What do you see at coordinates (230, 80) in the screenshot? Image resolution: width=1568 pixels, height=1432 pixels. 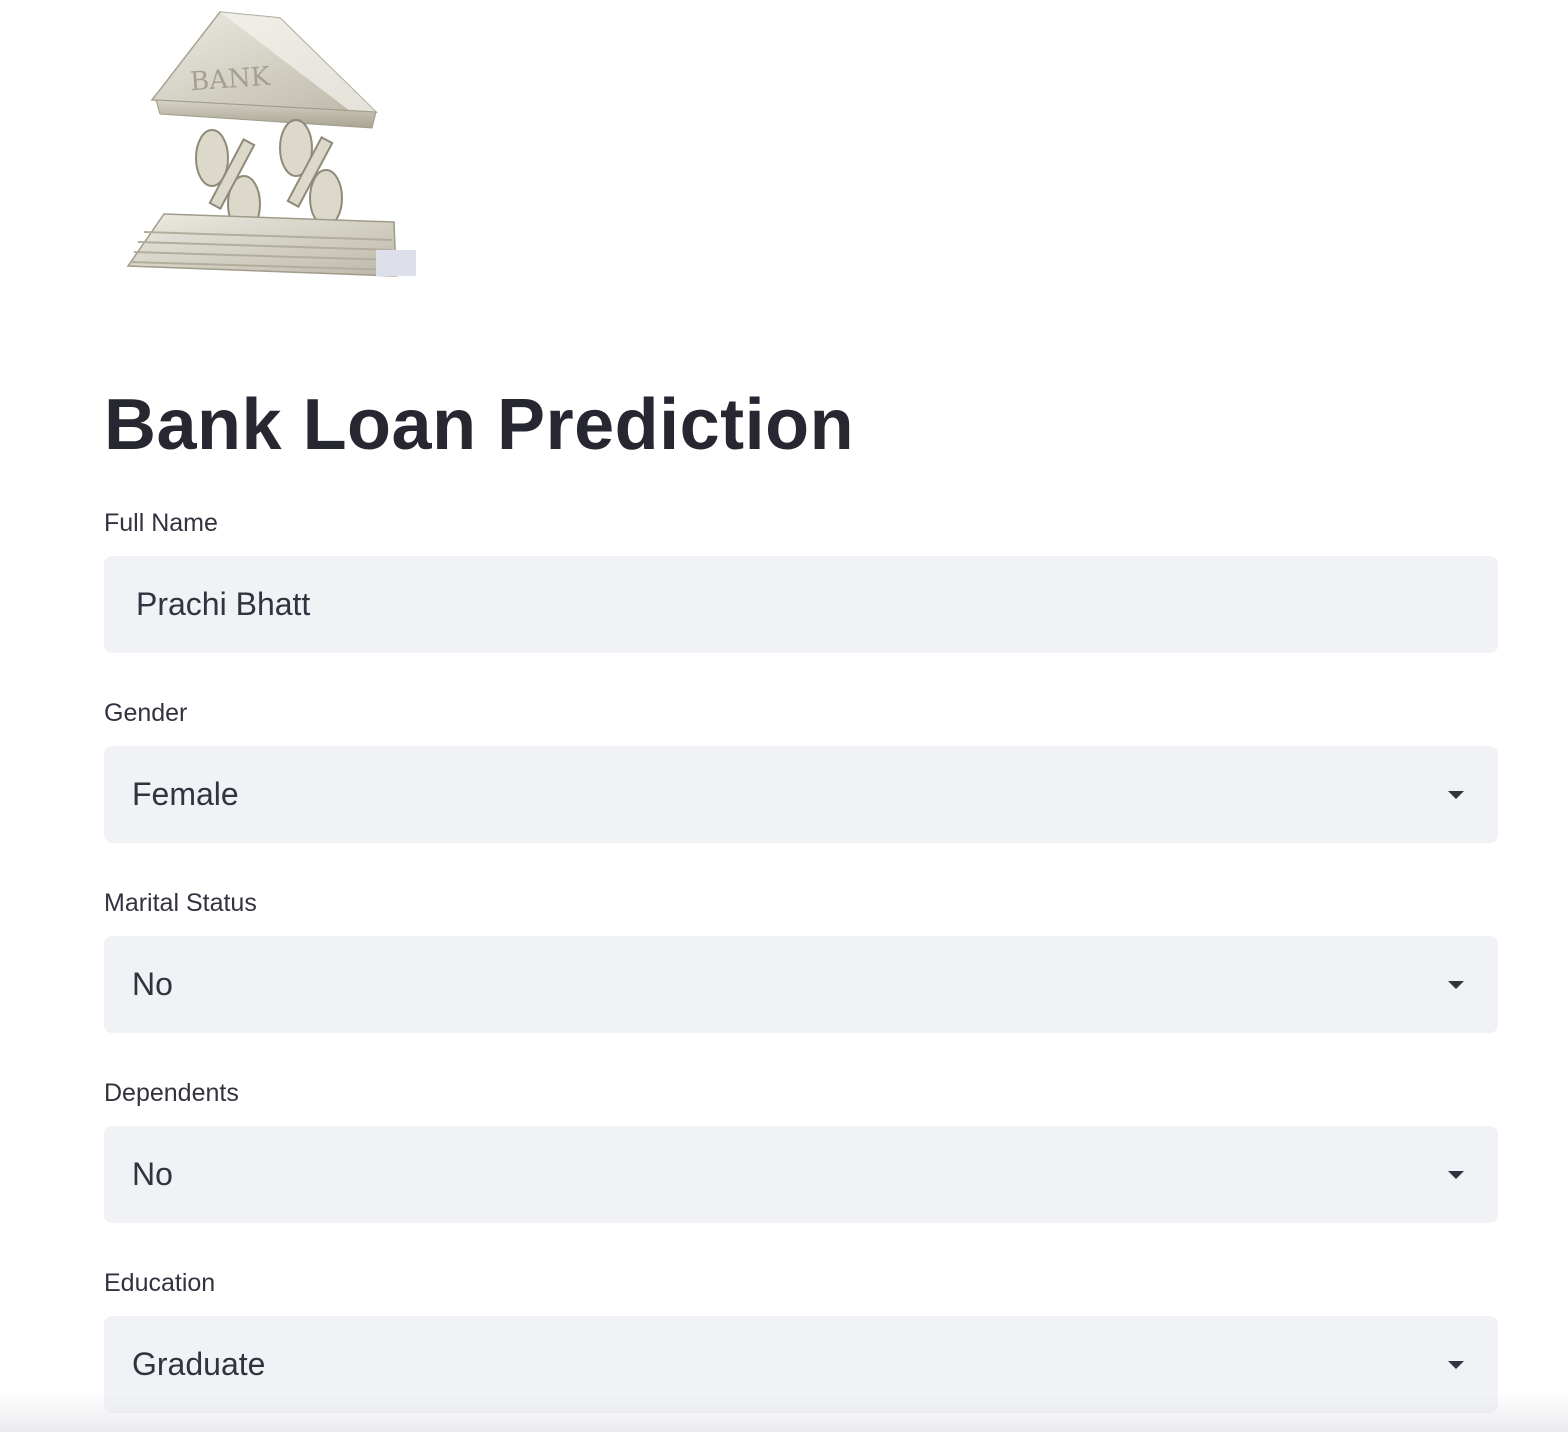 I see `logo-text: BANK` at bounding box center [230, 80].